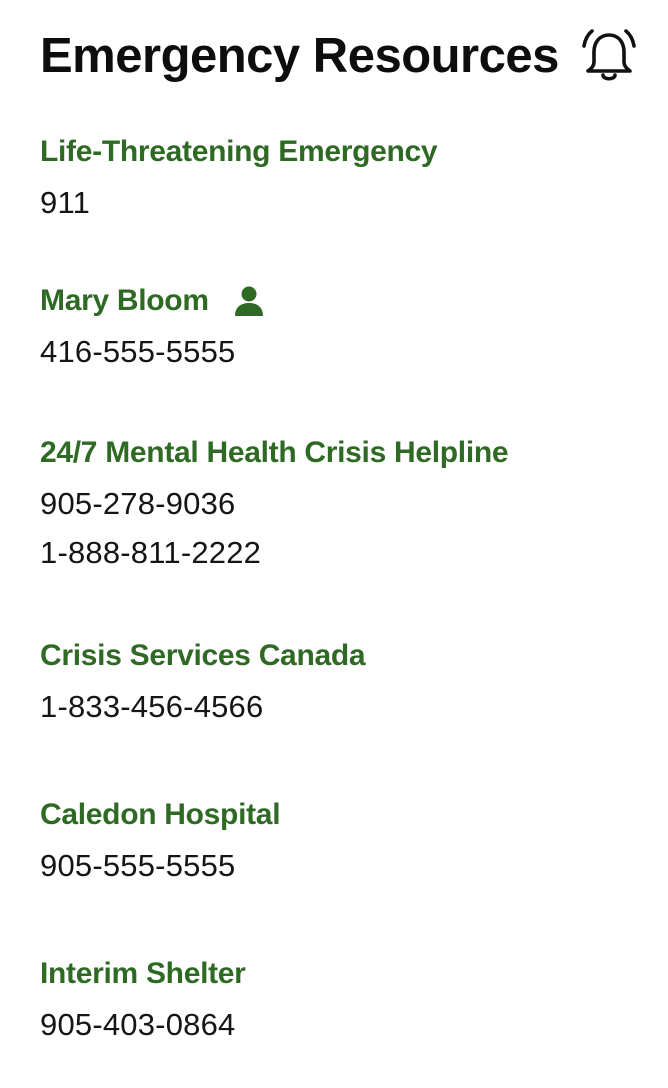  What do you see at coordinates (340, 453) in the screenshot?
I see `resource-name: 24/7 Mental Health Crisis Helpline` at bounding box center [340, 453].